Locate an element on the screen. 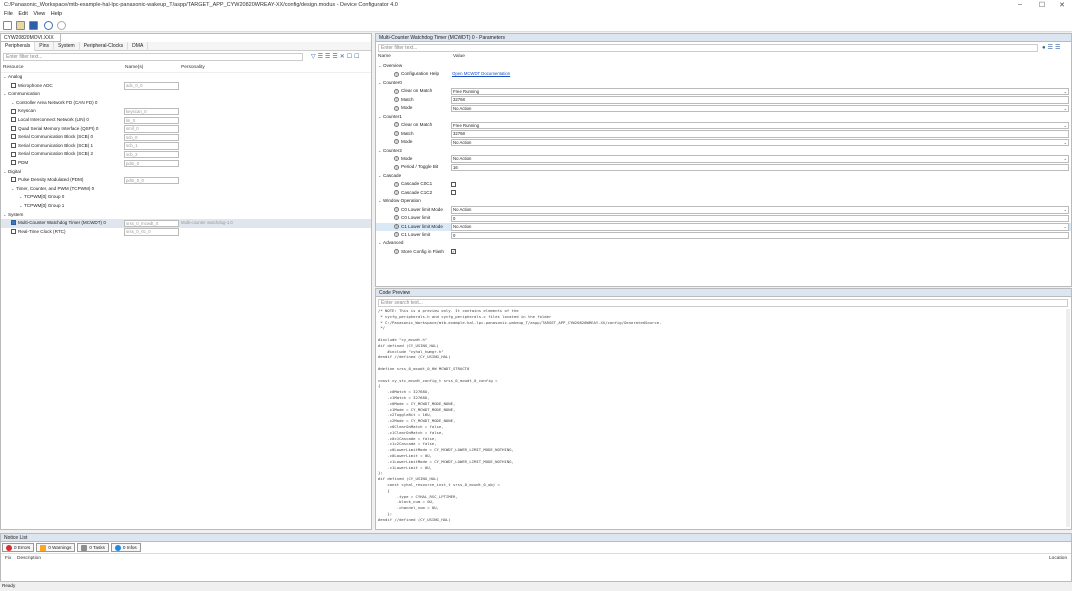 This screenshot has width=1072, height=591. param-input: 32768 is located at coordinates (760, 100).